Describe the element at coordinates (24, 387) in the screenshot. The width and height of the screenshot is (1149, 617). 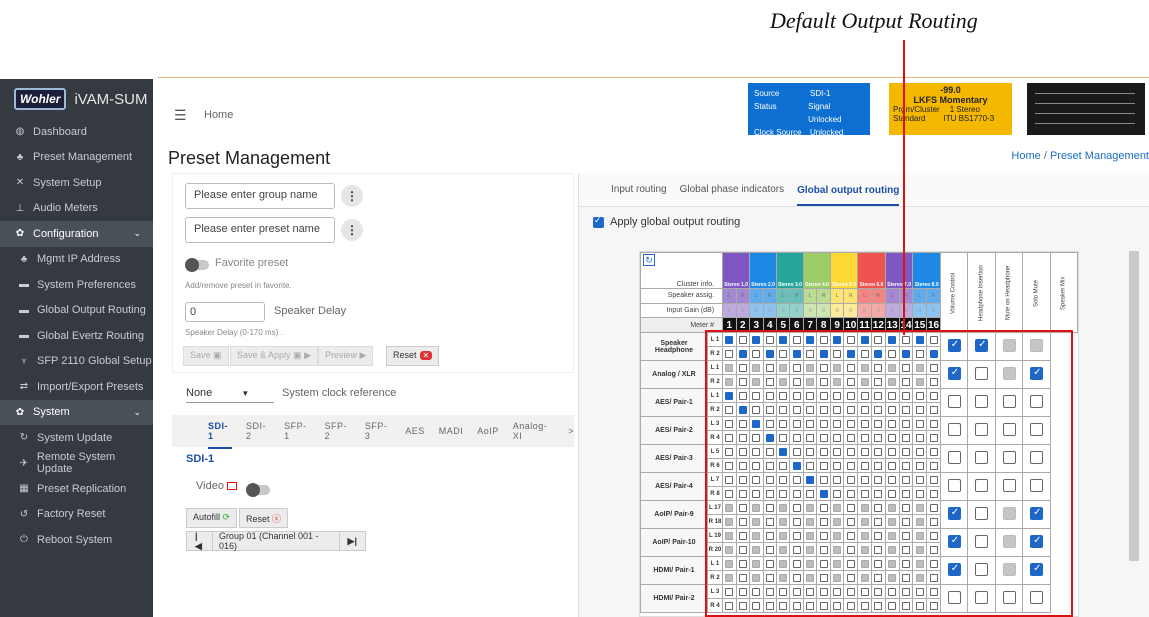
I see `exchange-icon: ⇄` at that location.